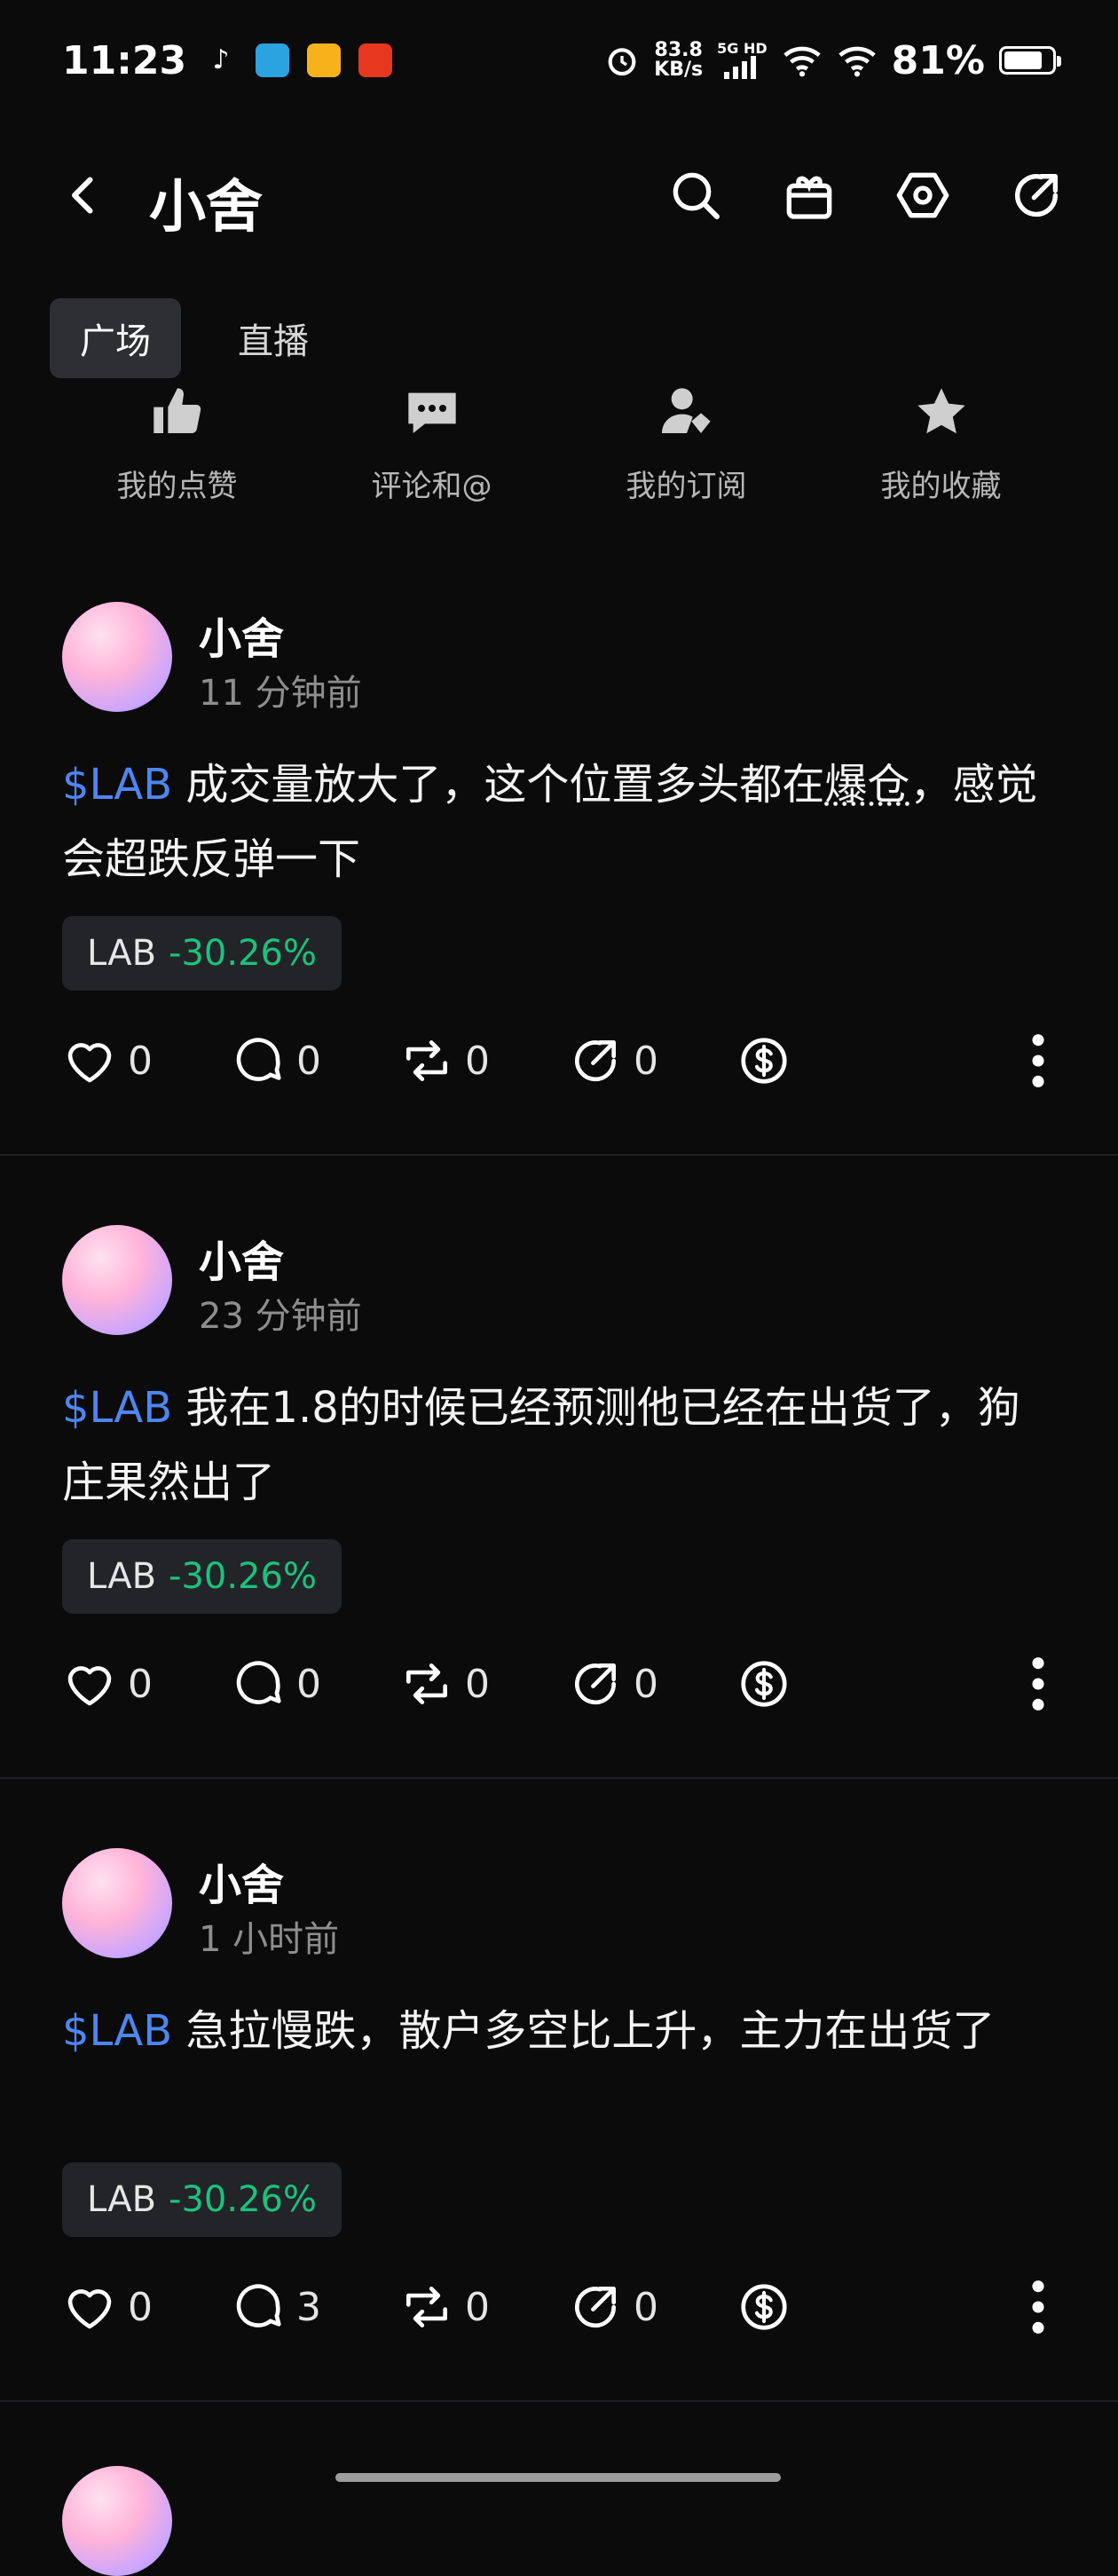 The width and height of the screenshot is (1118, 2576). I want to click on battery-icon, so click(1030, 60).